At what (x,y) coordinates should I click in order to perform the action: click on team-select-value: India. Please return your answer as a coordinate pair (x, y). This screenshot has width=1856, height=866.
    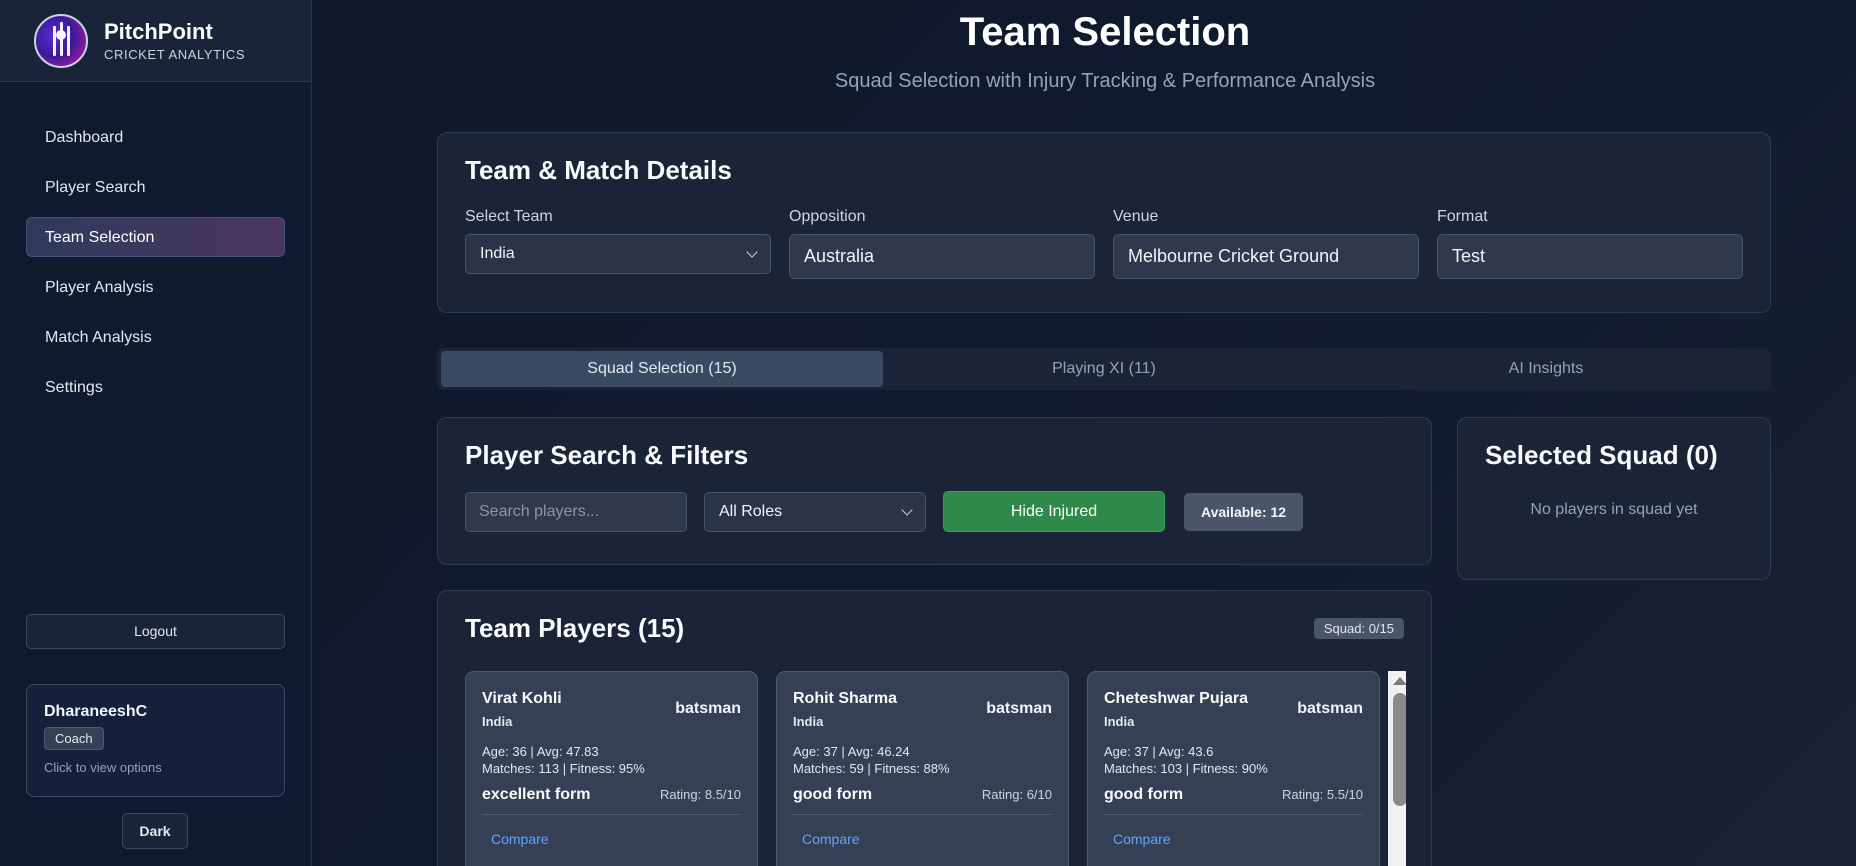
    Looking at the image, I should click on (497, 253).